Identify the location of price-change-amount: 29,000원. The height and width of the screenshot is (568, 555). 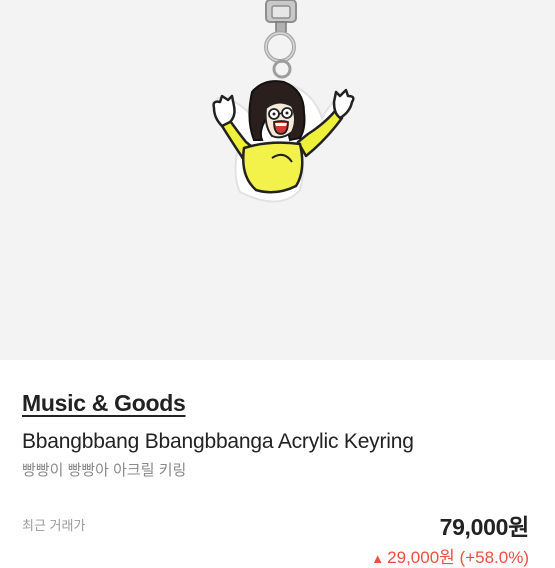
(421, 557).